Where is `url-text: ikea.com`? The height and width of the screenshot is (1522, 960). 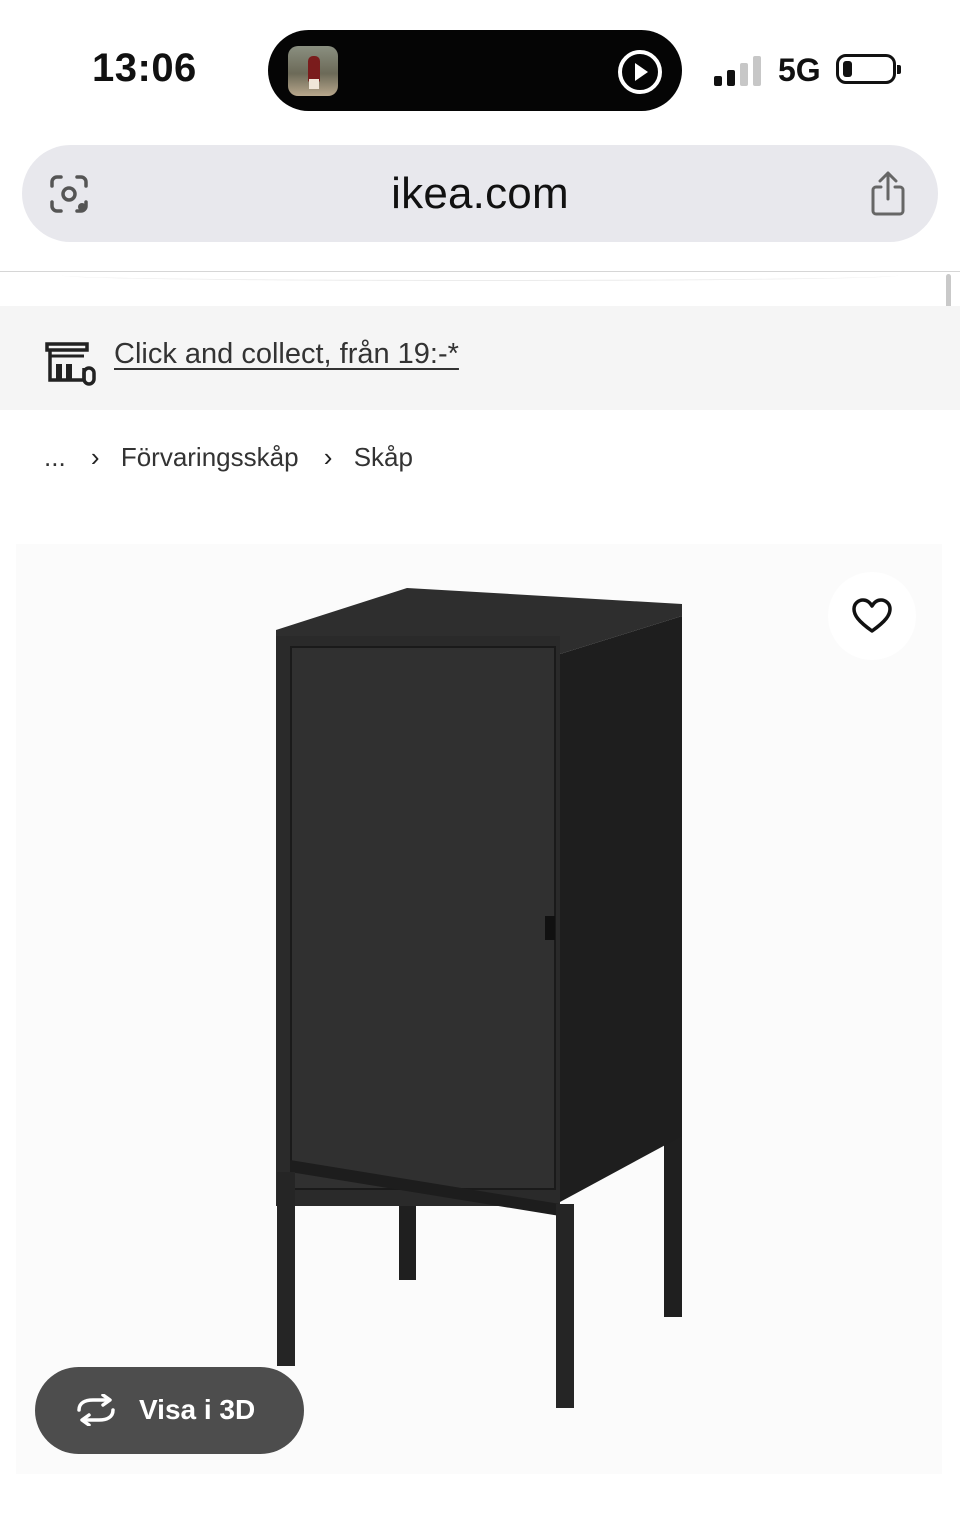
url-text: ikea.com is located at coordinates (480, 194).